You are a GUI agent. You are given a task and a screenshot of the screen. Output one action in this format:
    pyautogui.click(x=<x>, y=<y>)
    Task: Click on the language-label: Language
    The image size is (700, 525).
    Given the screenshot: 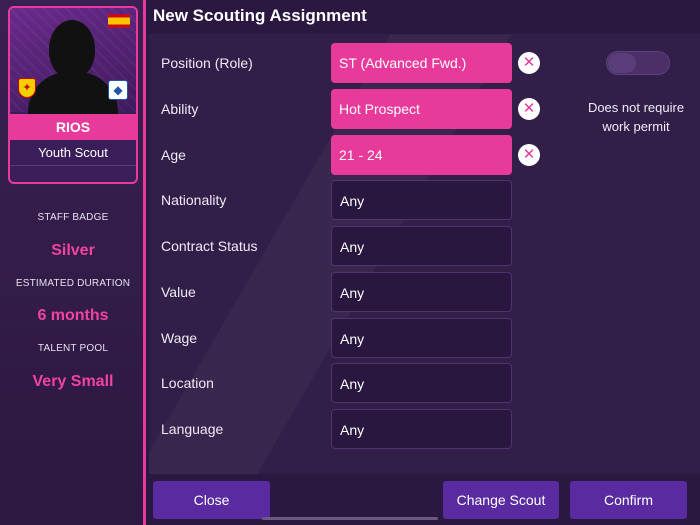 What is the action you would take?
    pyautogui.click(x=192, y=429)
    